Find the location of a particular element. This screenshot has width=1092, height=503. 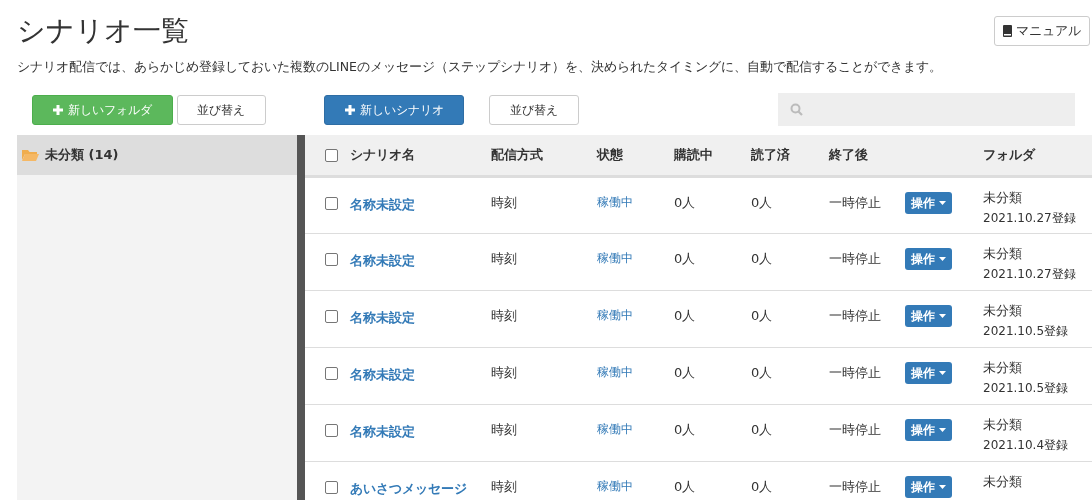

scrollbar is located at coordinates (301, 317).